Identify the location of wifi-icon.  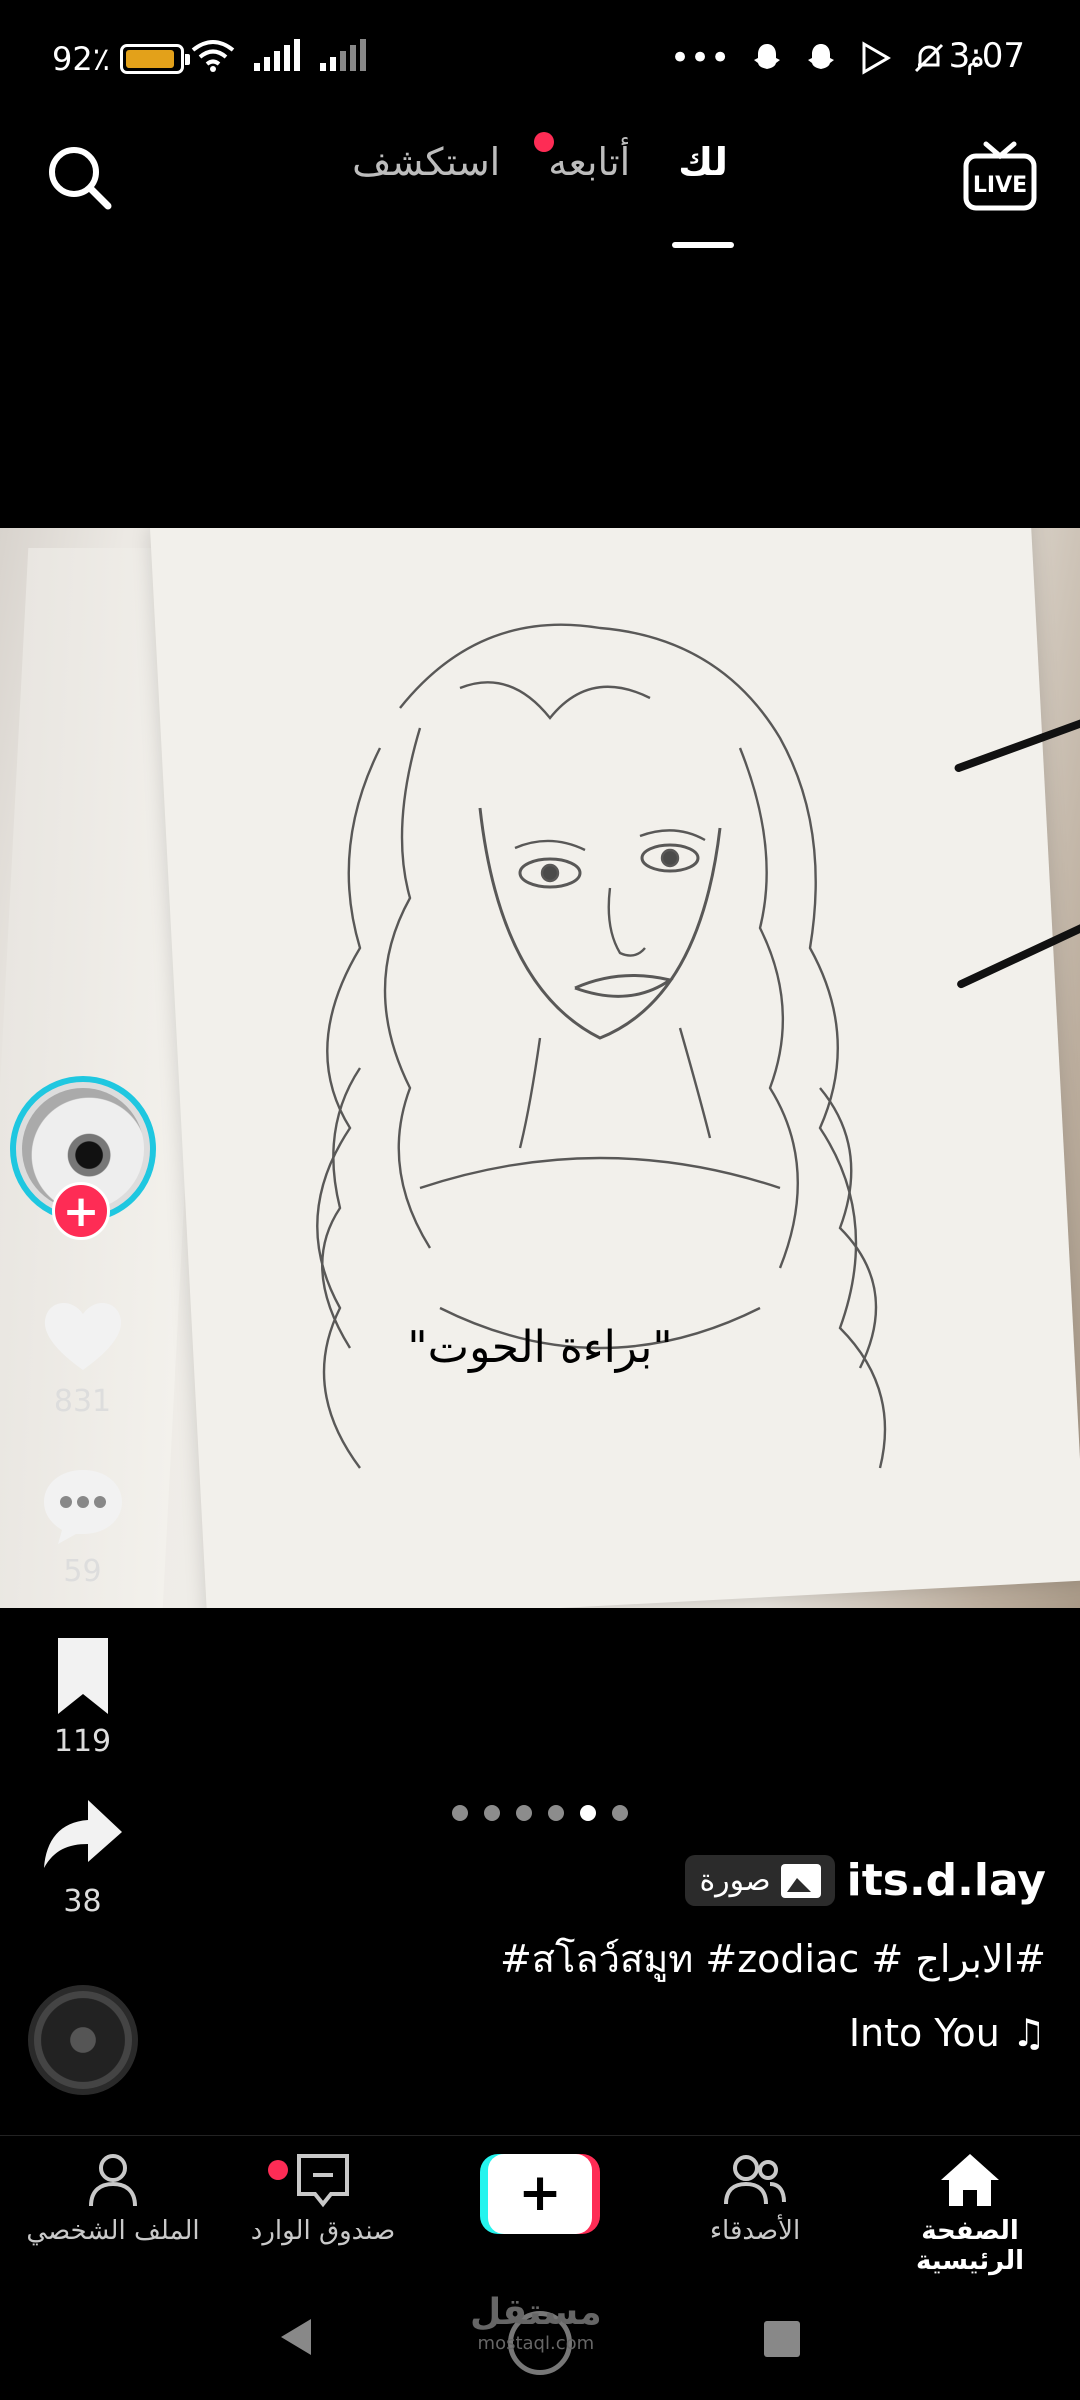
(213, 56).